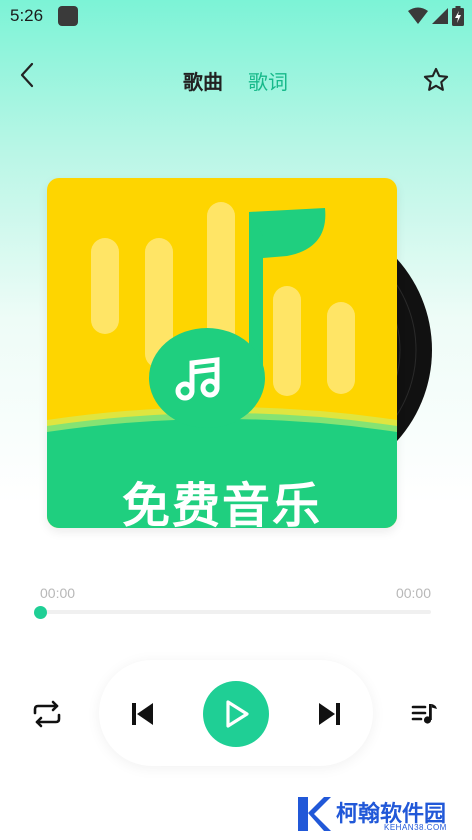  What do you see at coordinates (203, 80) in the screenshot?
I see `tab-song: 歌曲` at bounding box center [203, 80].